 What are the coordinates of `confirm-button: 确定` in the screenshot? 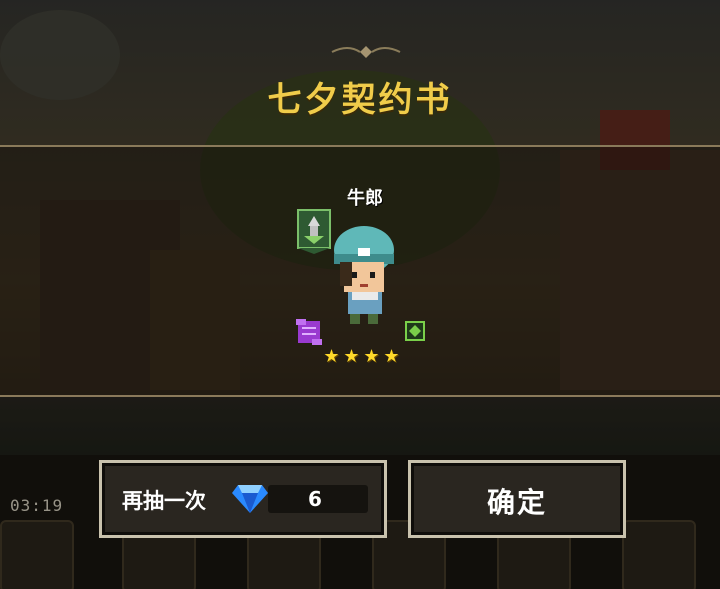 It's located at (517, 499).